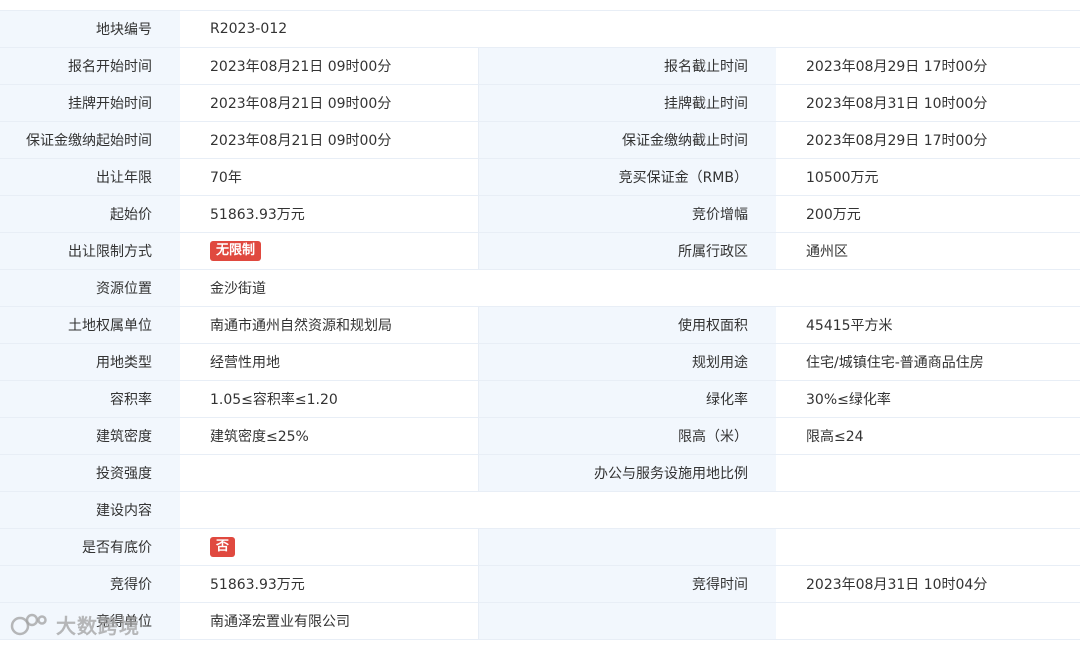 This screenshot has width=1080, height=646. I want to click on table-row: 建筑密度 建筑密度≤25% 限高（米） 限高≤24, so click(540, 436).